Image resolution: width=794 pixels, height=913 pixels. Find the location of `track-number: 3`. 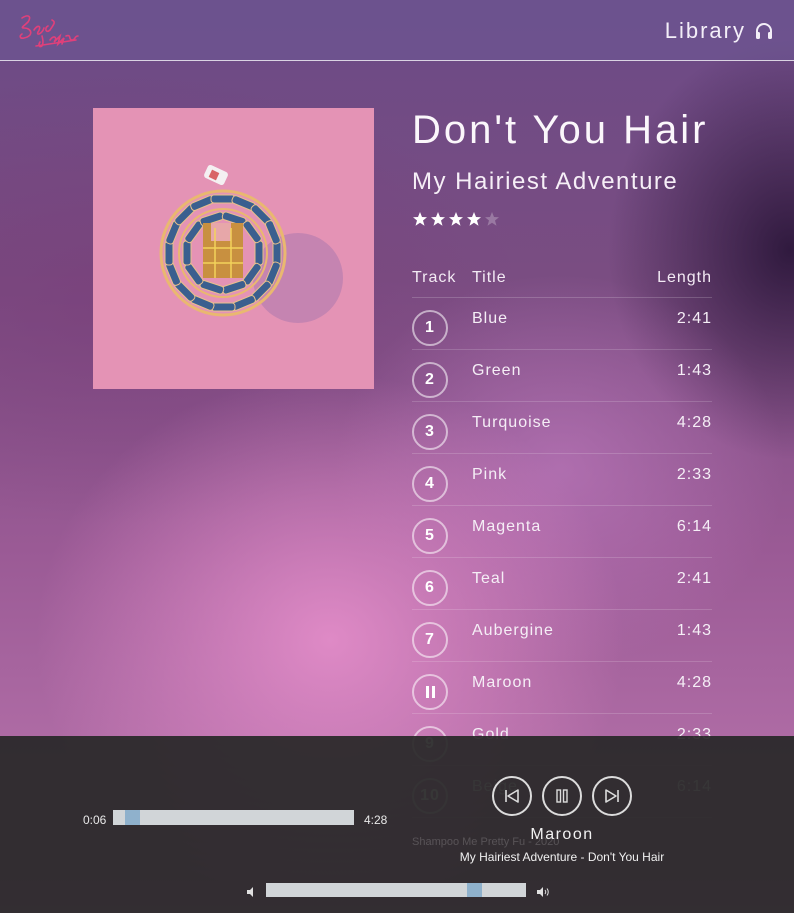

track-number: 3 is located at coordinates (430, 431).